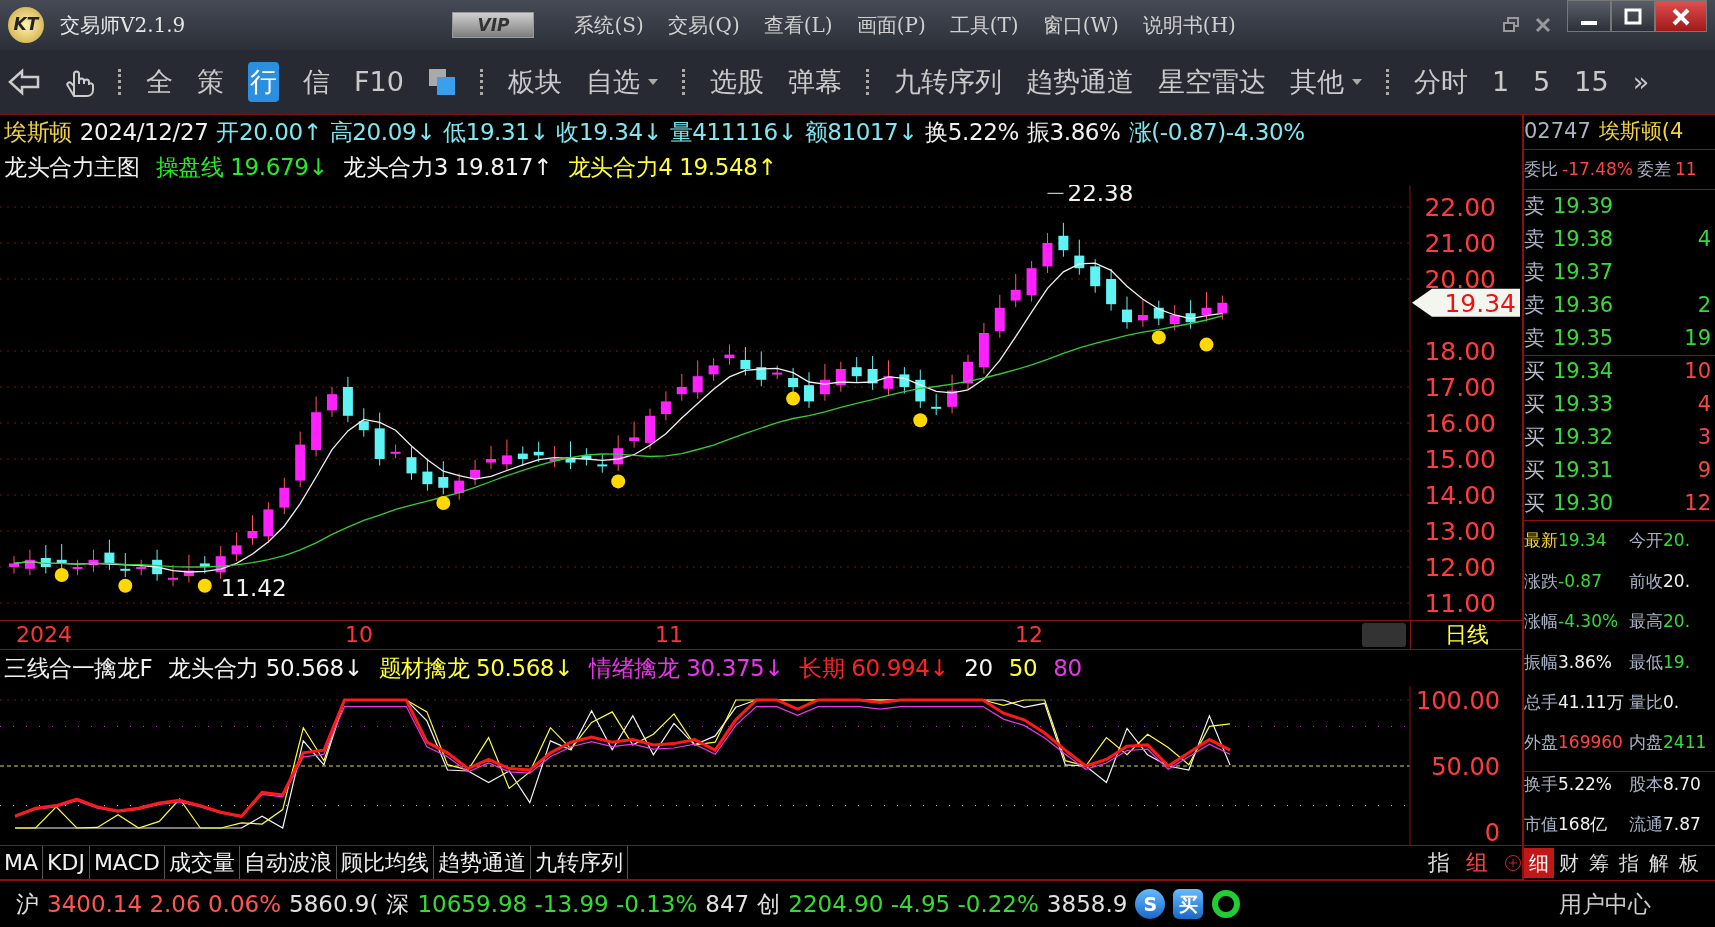  I want to click on menu-item: 工具(T), so click(984, 25).